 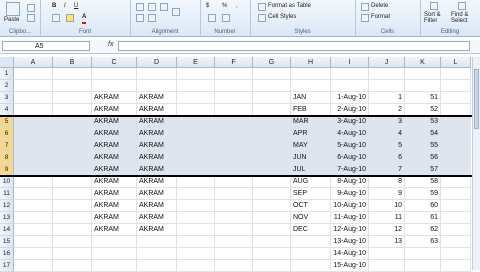 What do you see at coordinates (7, 98) in the screenshot?
I see `row-header-3: 3` at bounding box center [7, 98].